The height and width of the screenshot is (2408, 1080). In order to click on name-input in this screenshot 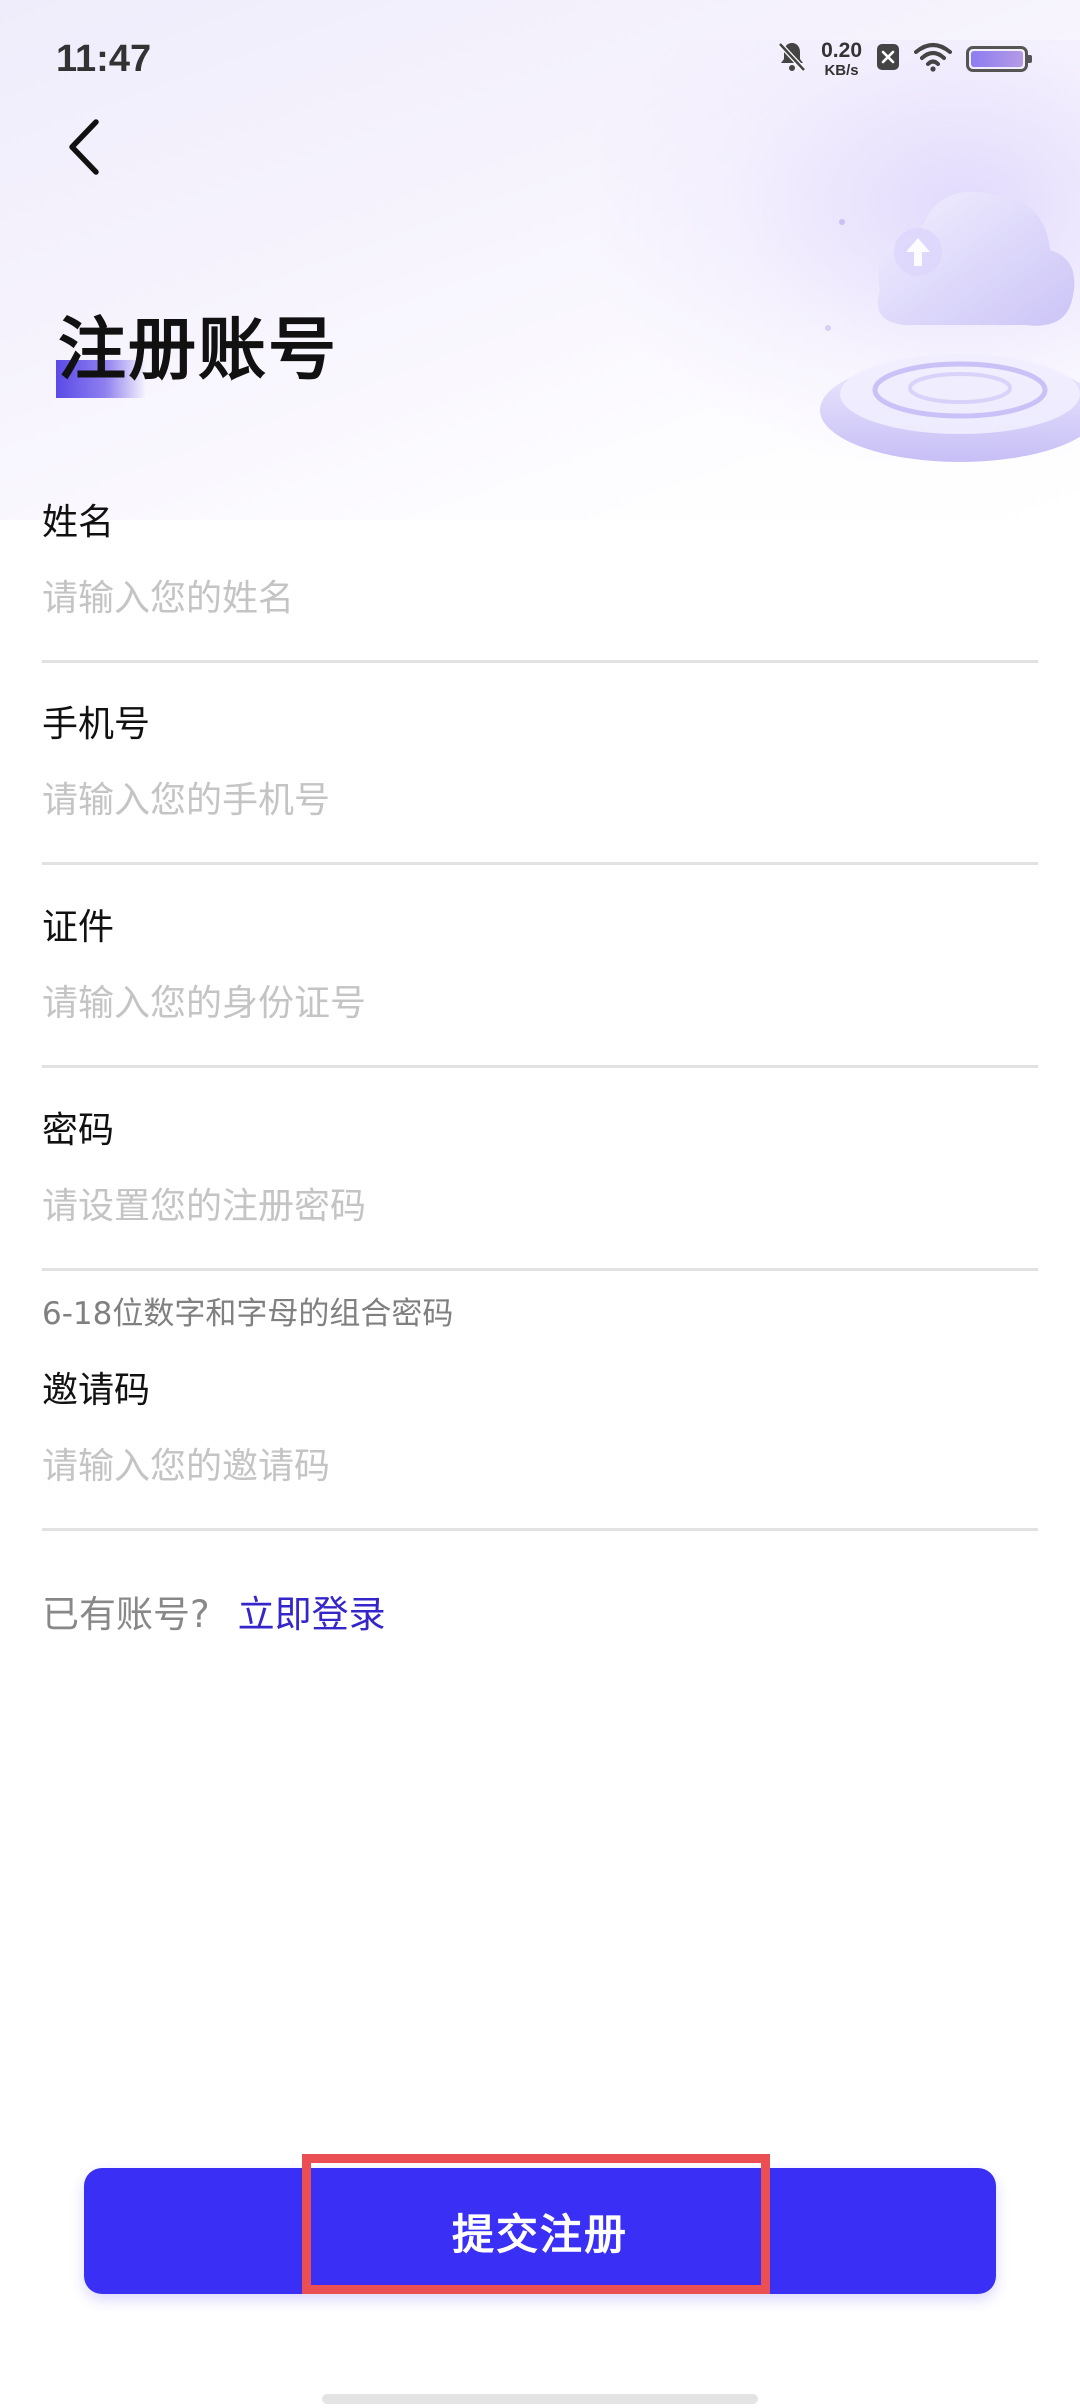, I will do `click(540, 598)`.